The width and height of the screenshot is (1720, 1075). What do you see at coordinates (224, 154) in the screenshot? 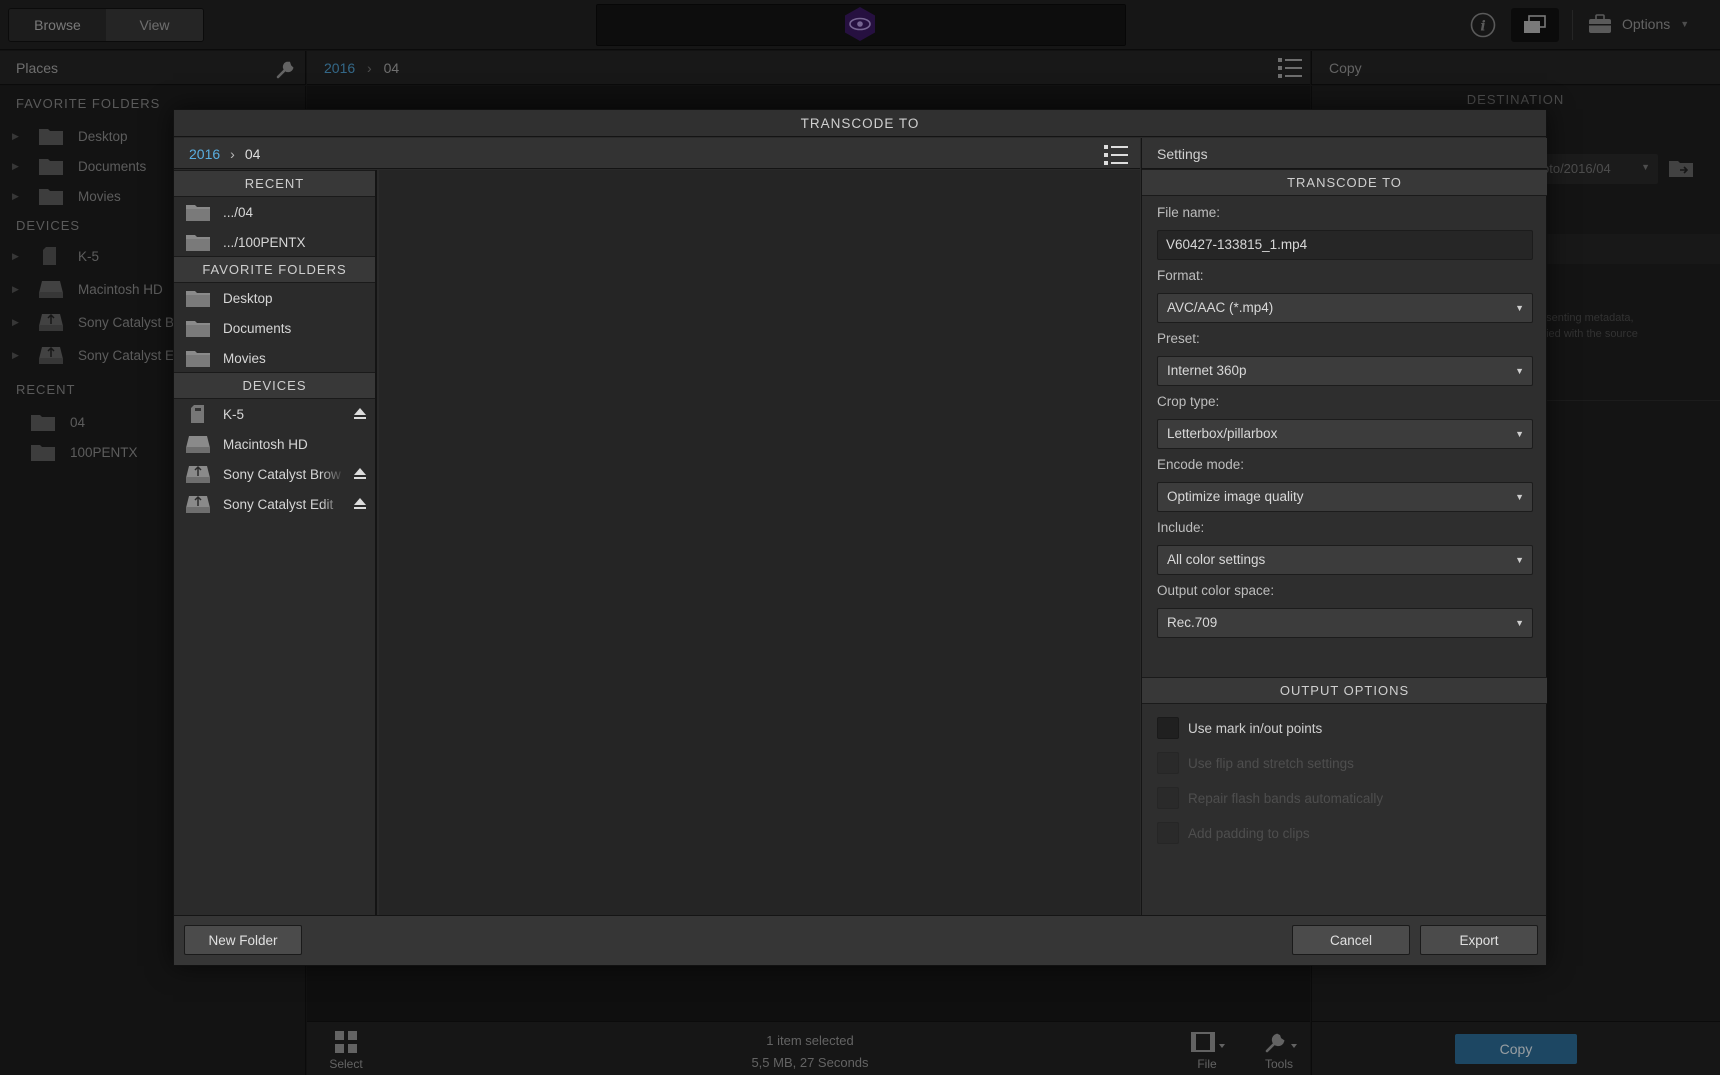
I see `dialog-breadcrumb: 2016 › 04` at bounding box center [224, 154].